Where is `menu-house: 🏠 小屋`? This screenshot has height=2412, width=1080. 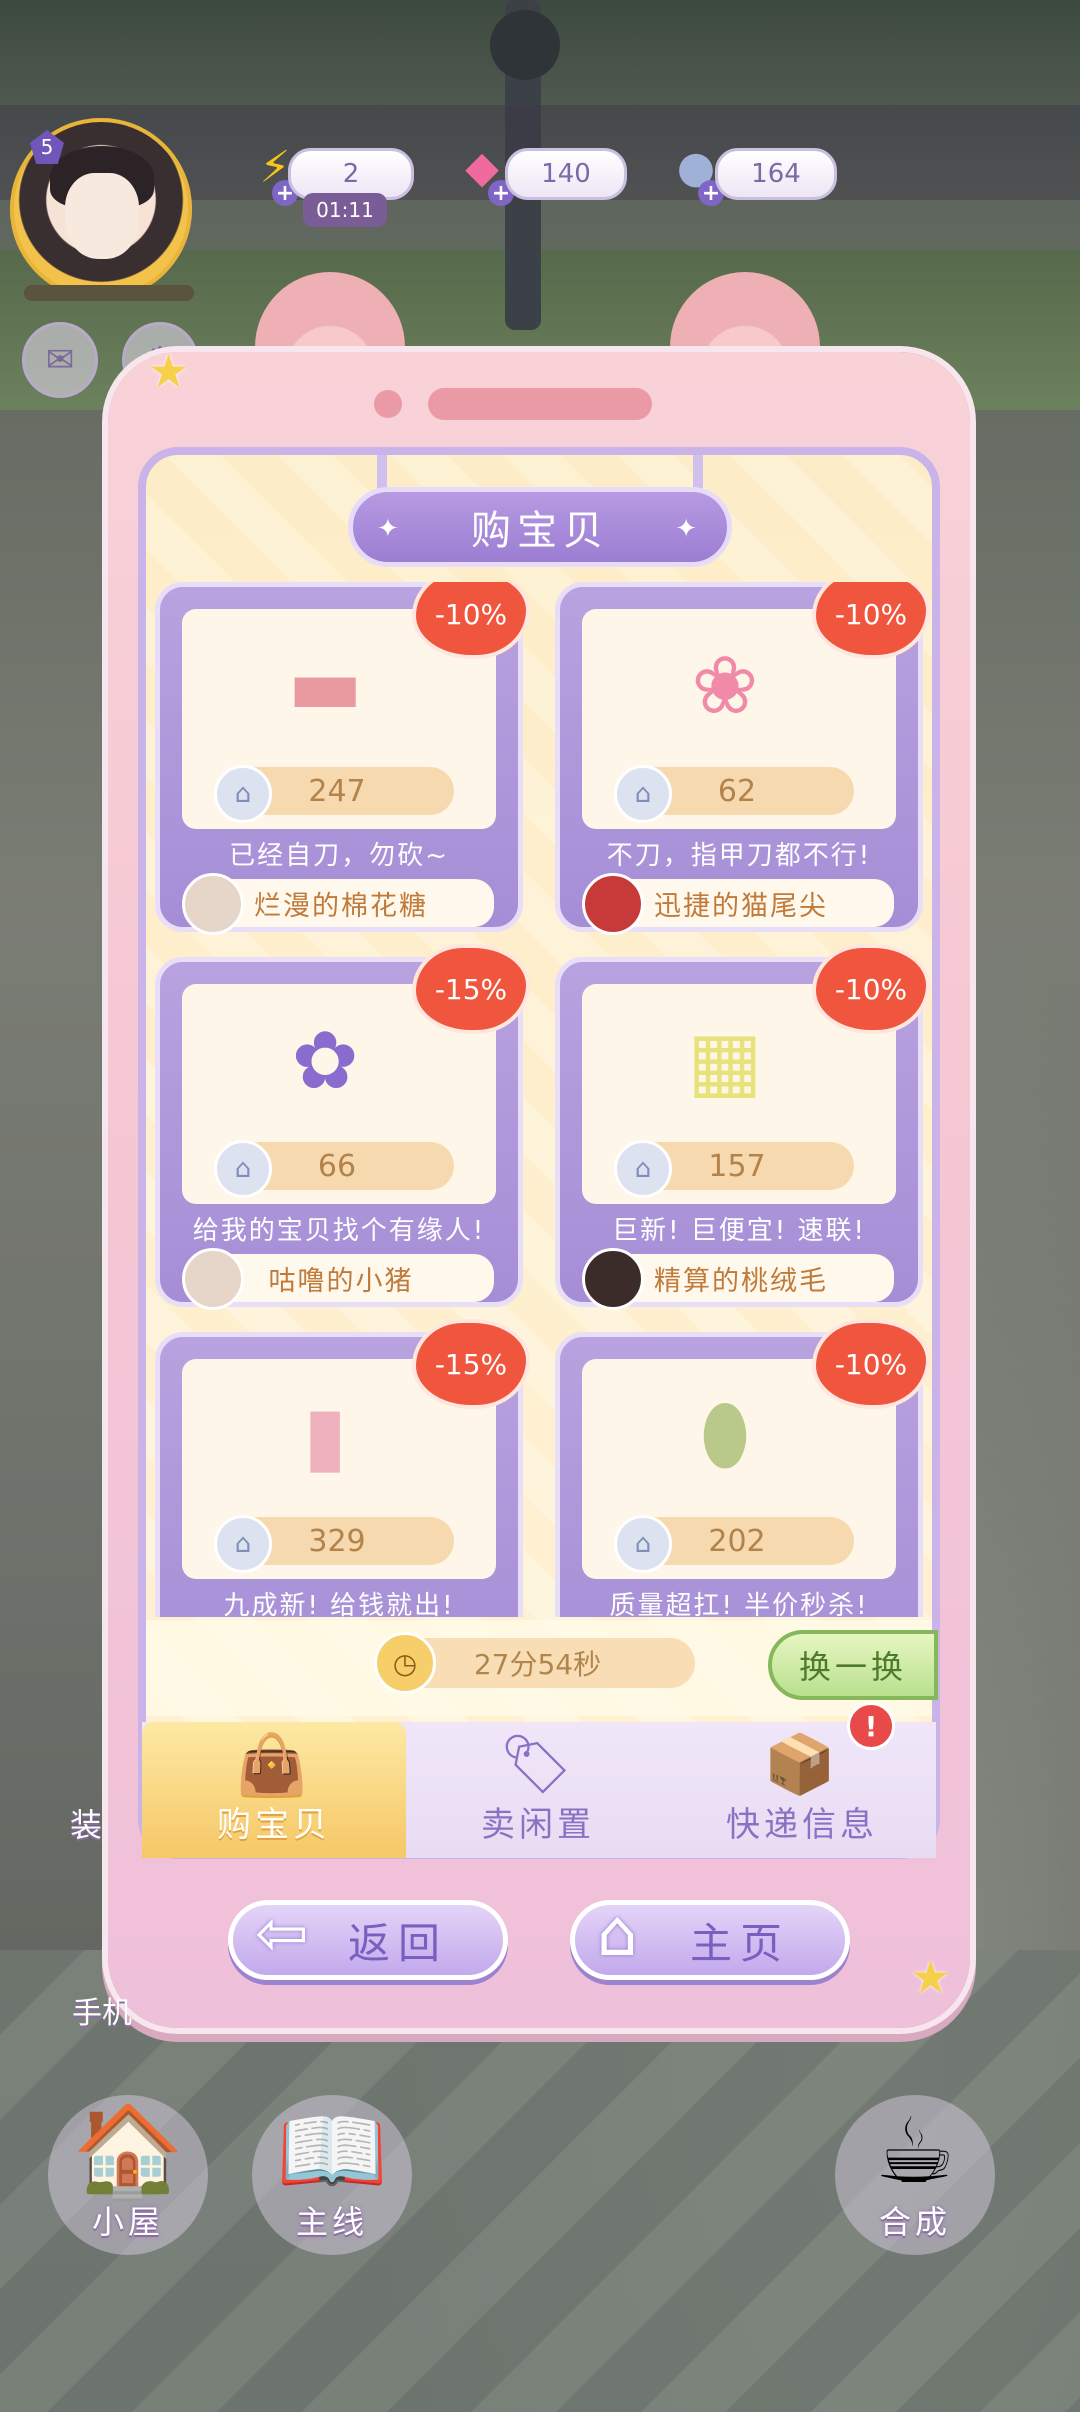 menu-house: 🏠 小屋 is located at coordinates (128, 2175).